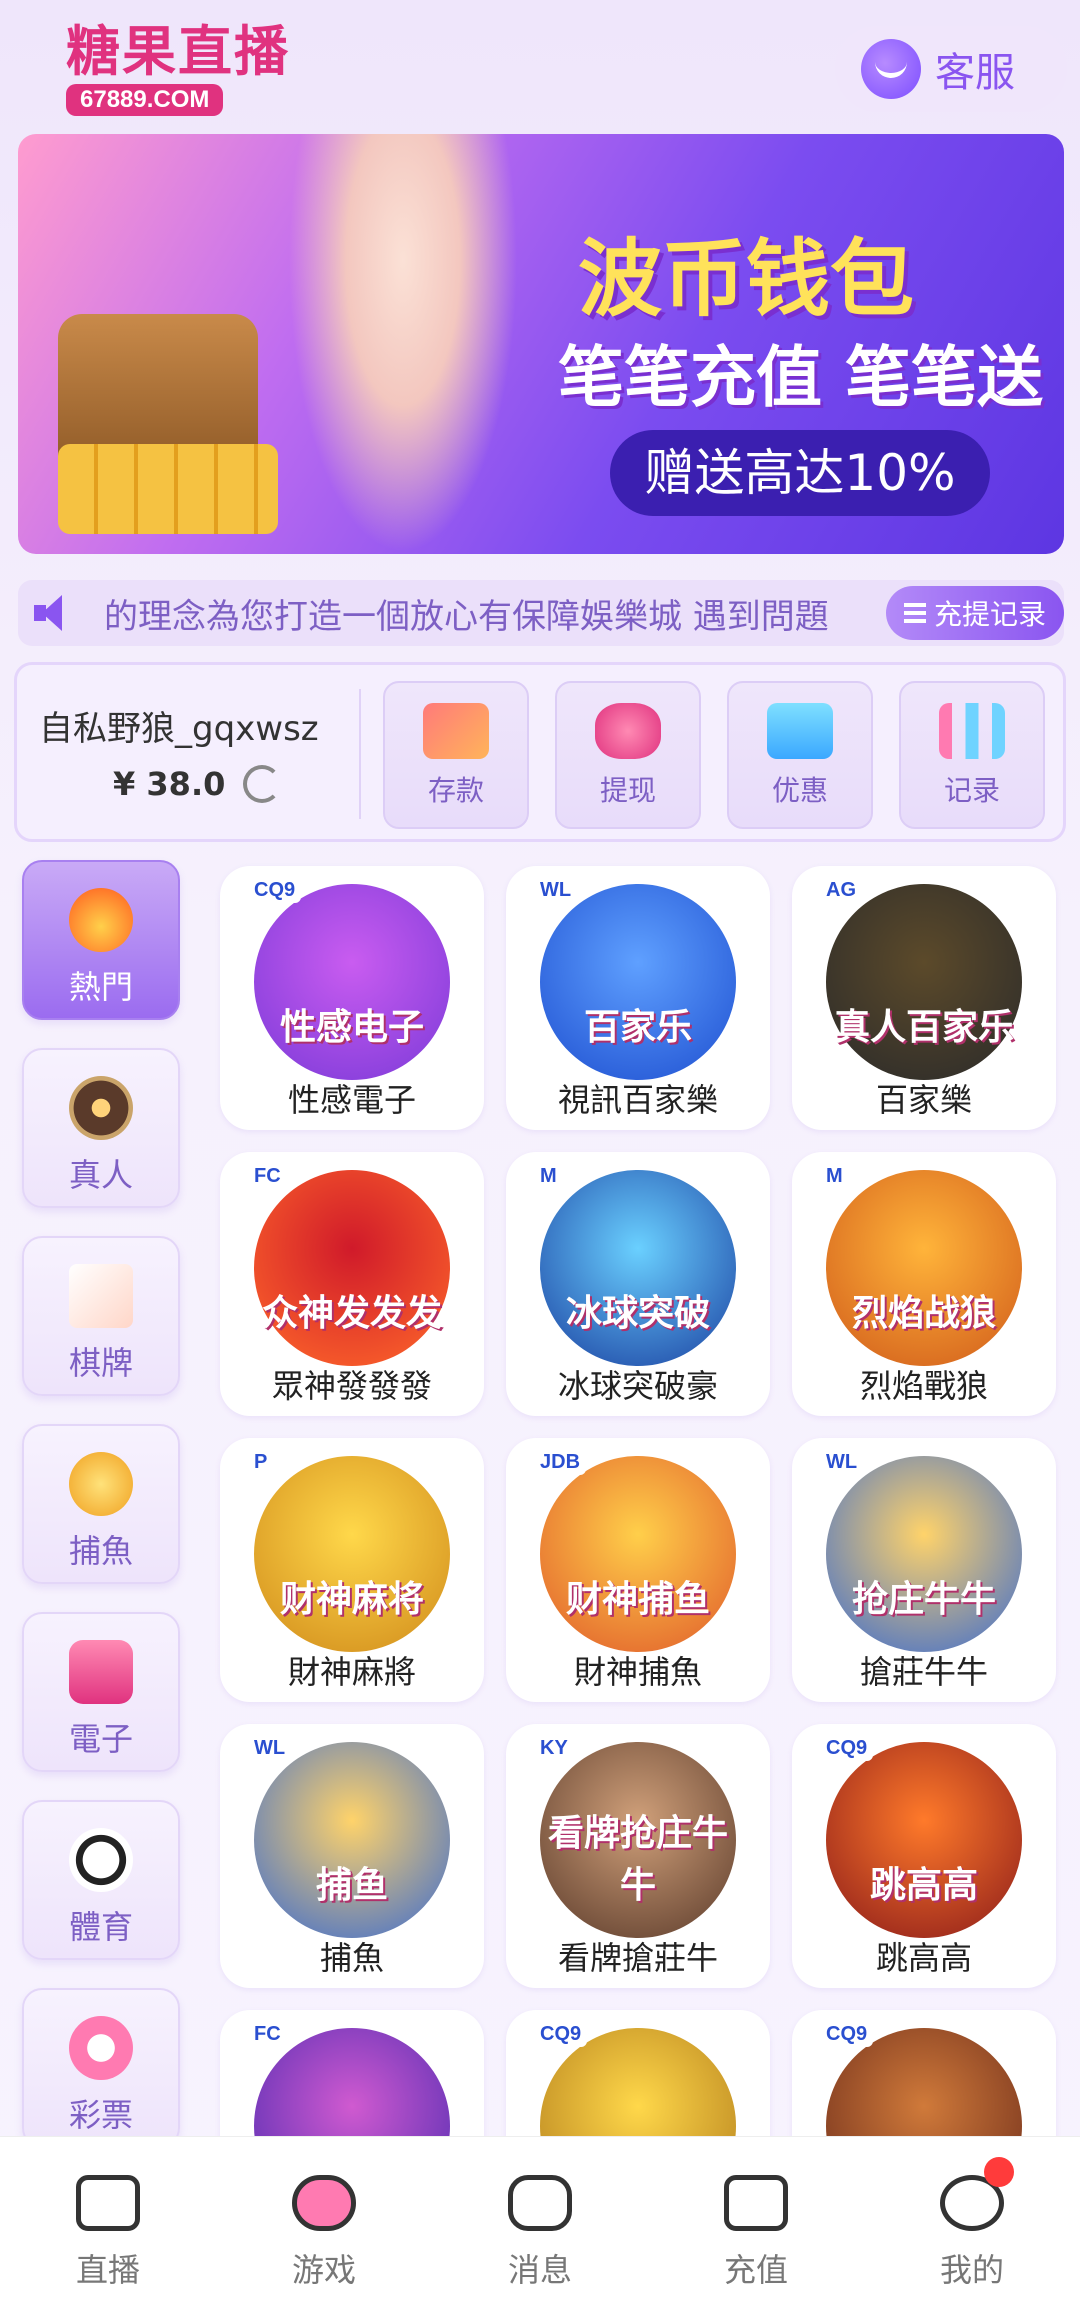 This screenshot has width=1080, height=2320. I want to click on record-button: 记录, so click(972, 755).